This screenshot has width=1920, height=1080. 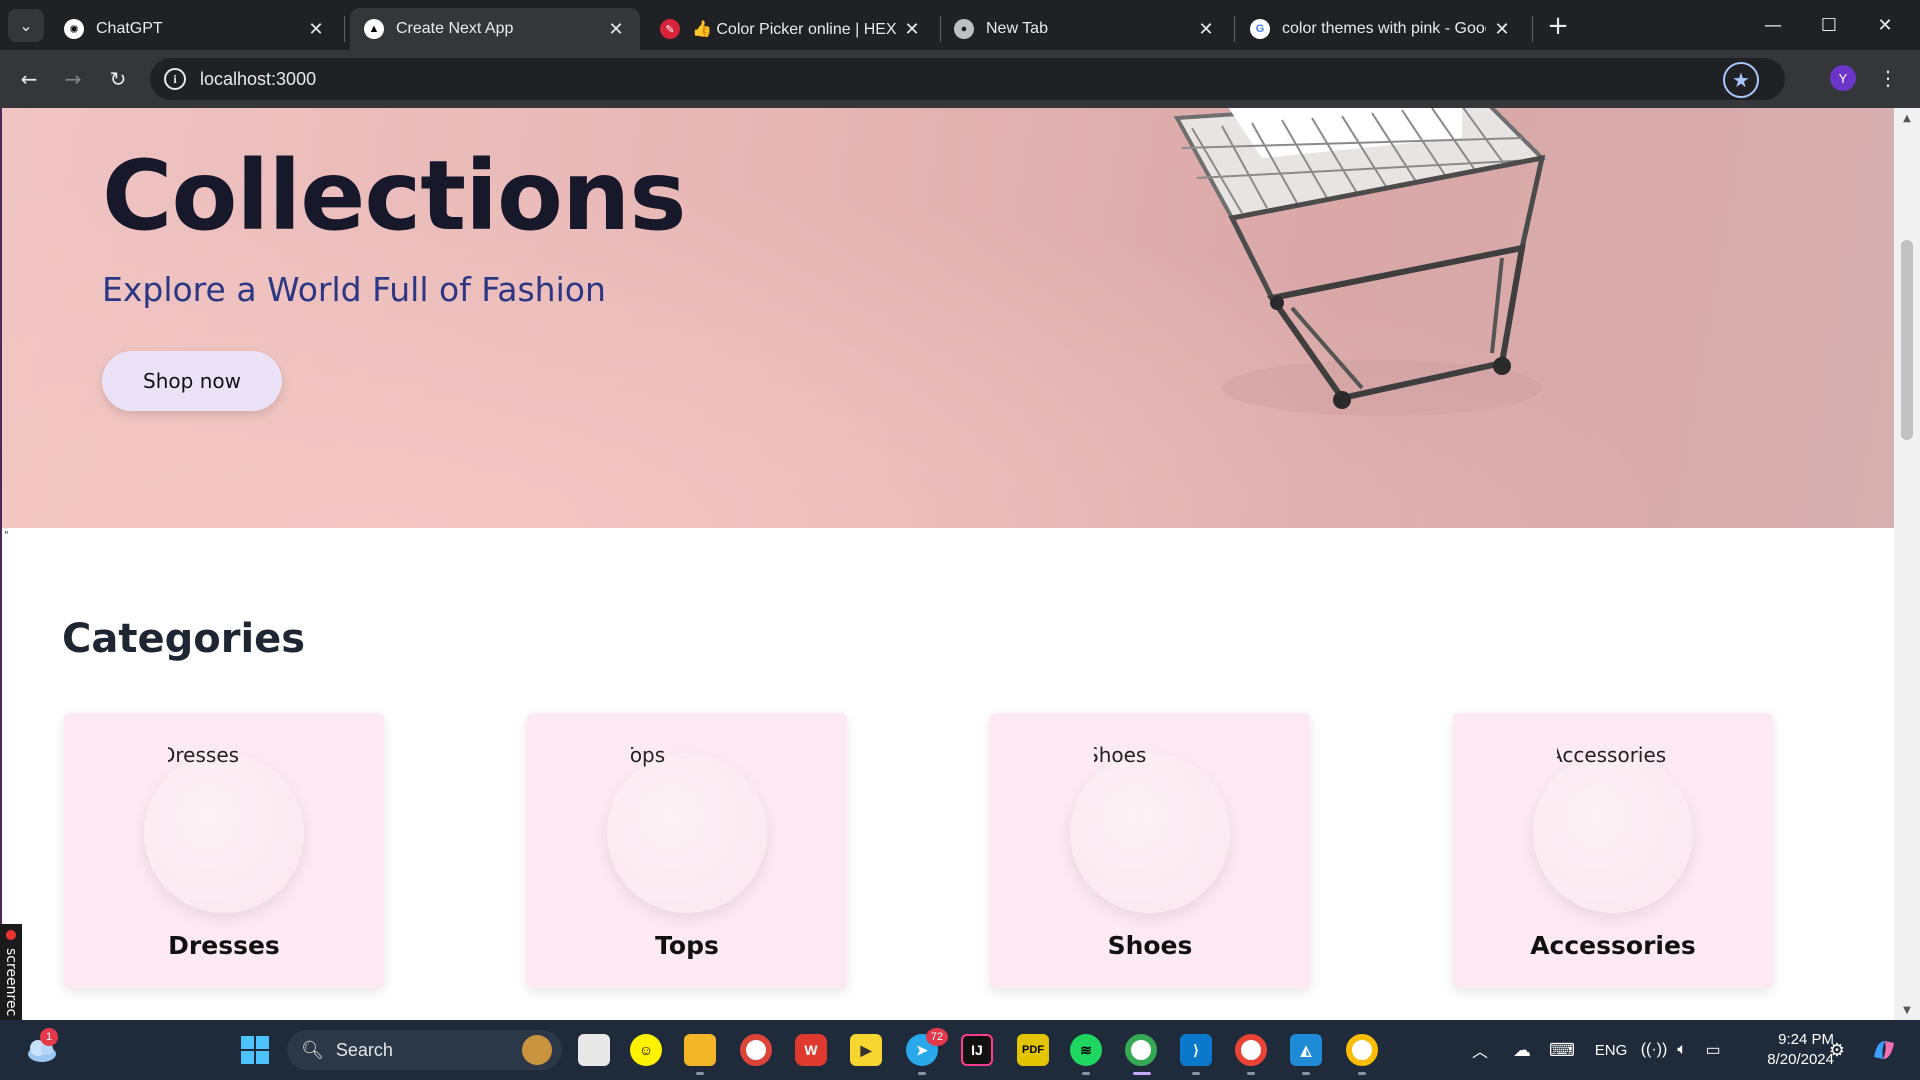 I want to click on telegram-badge: 72, so click(x=937, y=1037).